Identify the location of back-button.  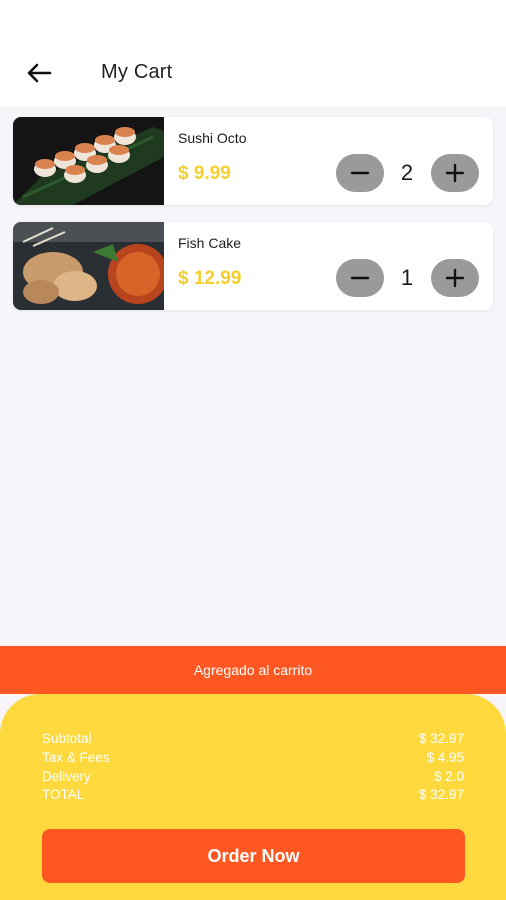
(39, 73).